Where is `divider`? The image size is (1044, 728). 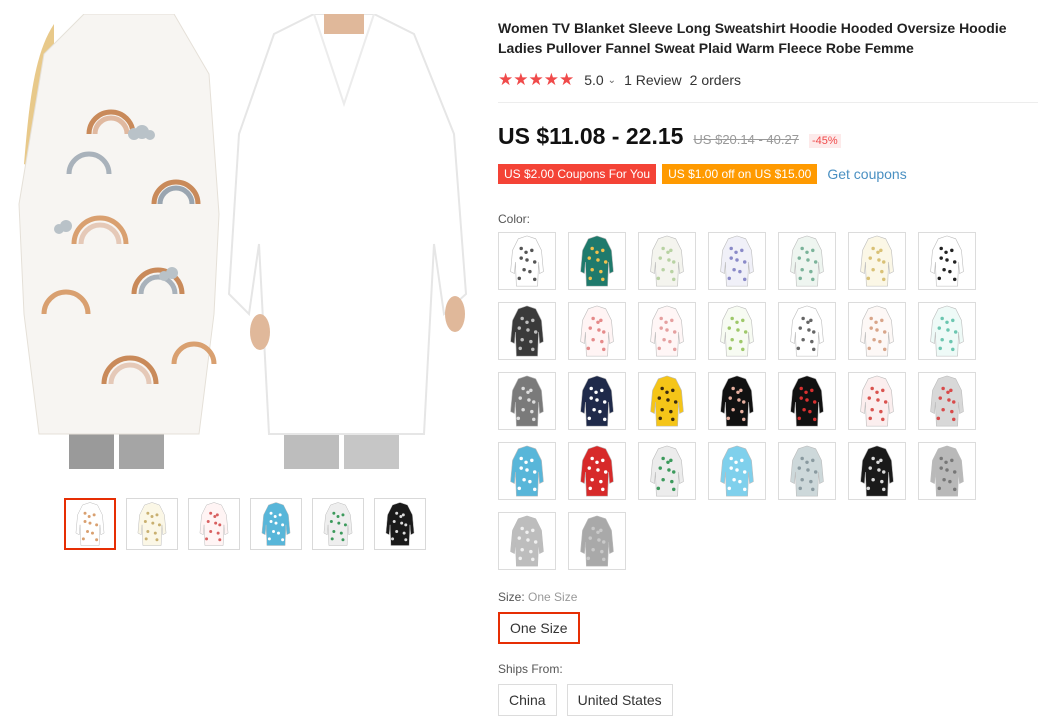 divider is located at coordinates (768, 102).